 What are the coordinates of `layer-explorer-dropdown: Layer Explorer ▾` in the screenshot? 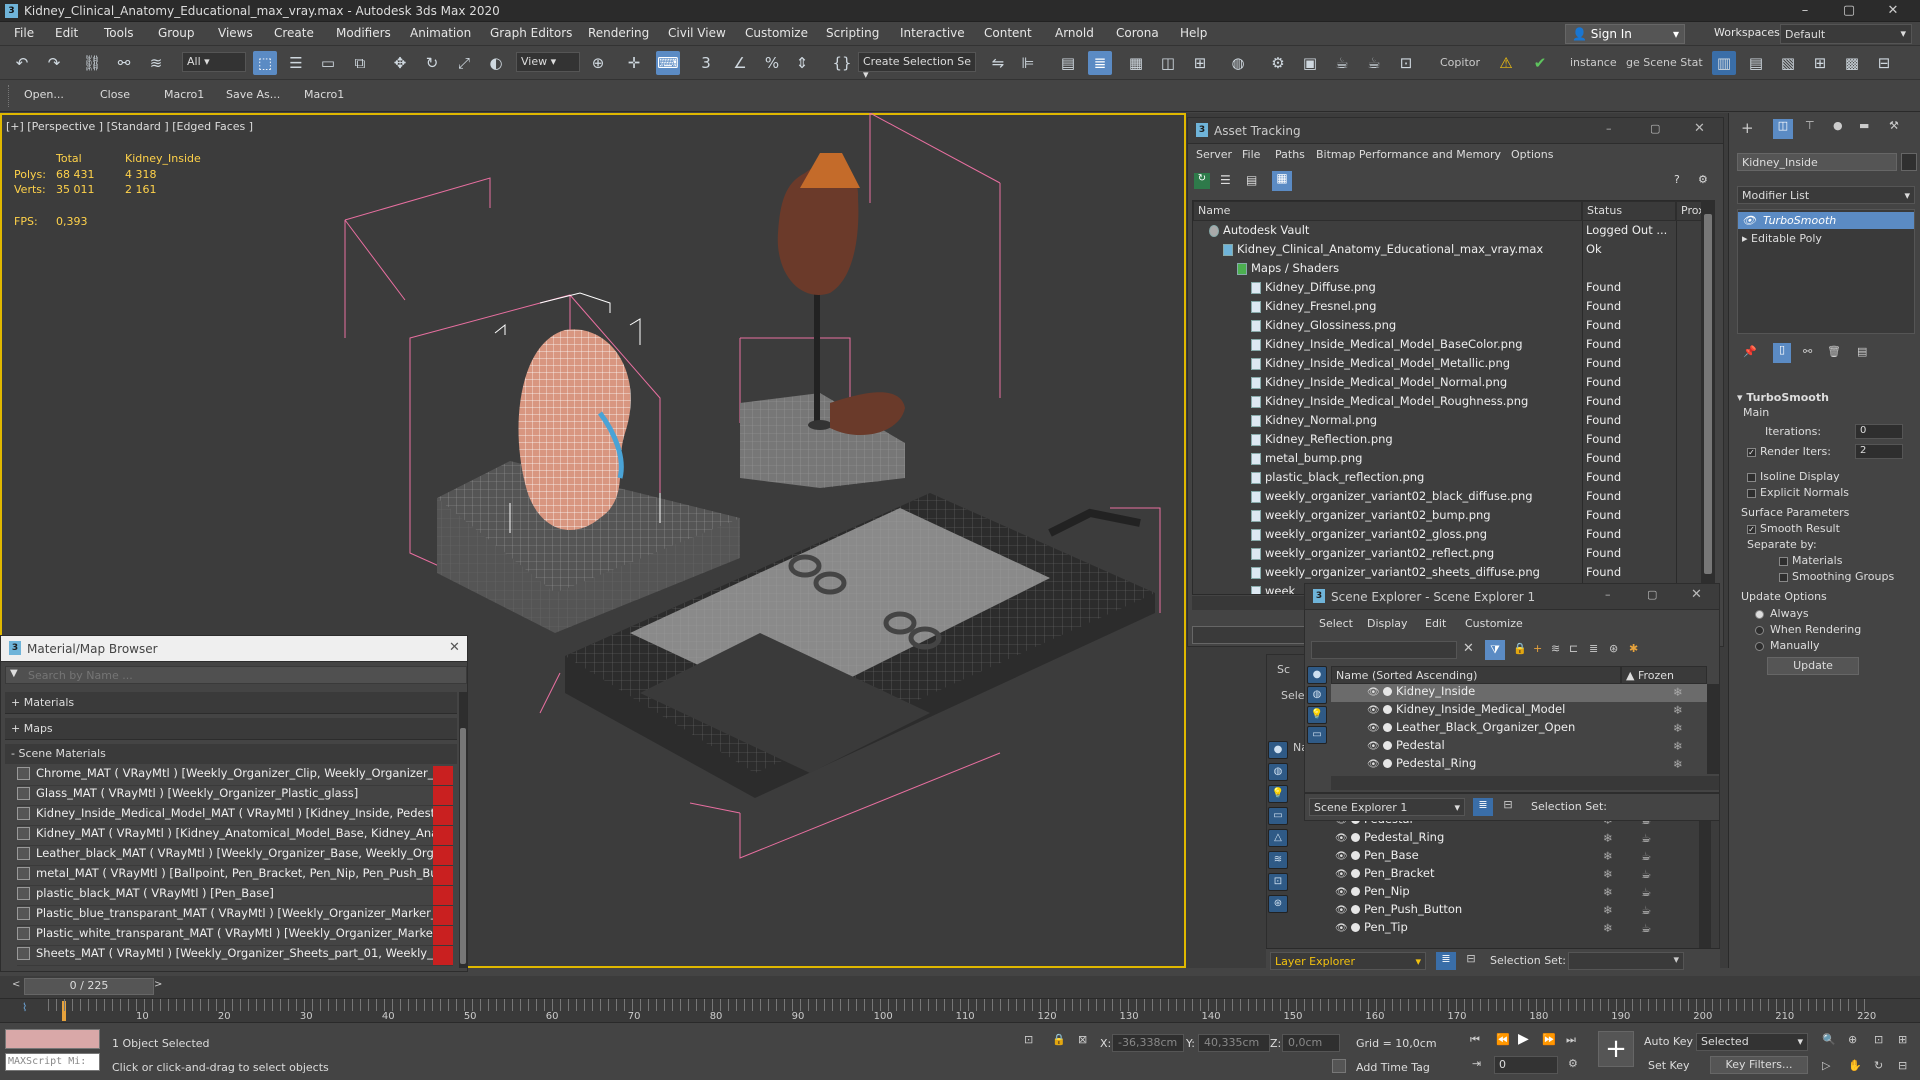 It's located at (1348, 961).